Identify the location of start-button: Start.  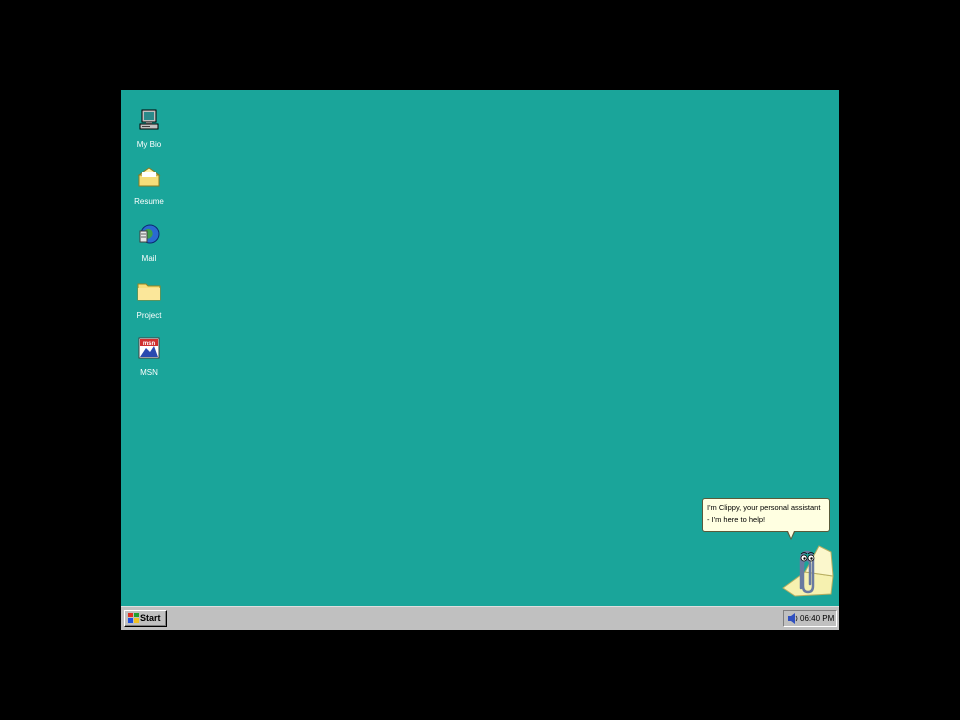
(145, 618).